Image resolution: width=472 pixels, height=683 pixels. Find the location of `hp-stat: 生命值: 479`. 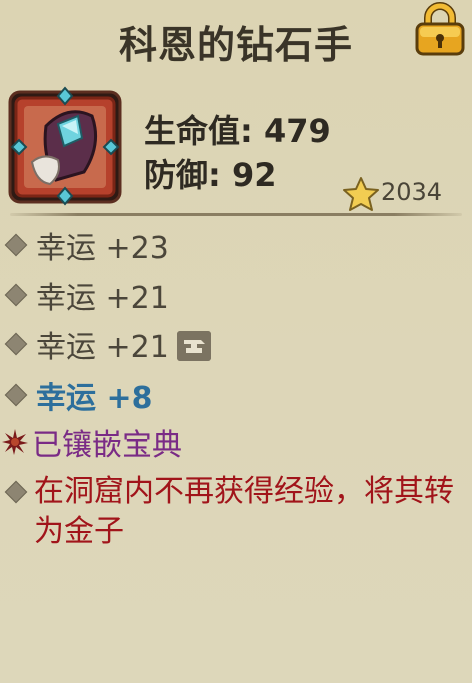

hp-stat: 生命值: 479 is located at coordinates (237, 131).